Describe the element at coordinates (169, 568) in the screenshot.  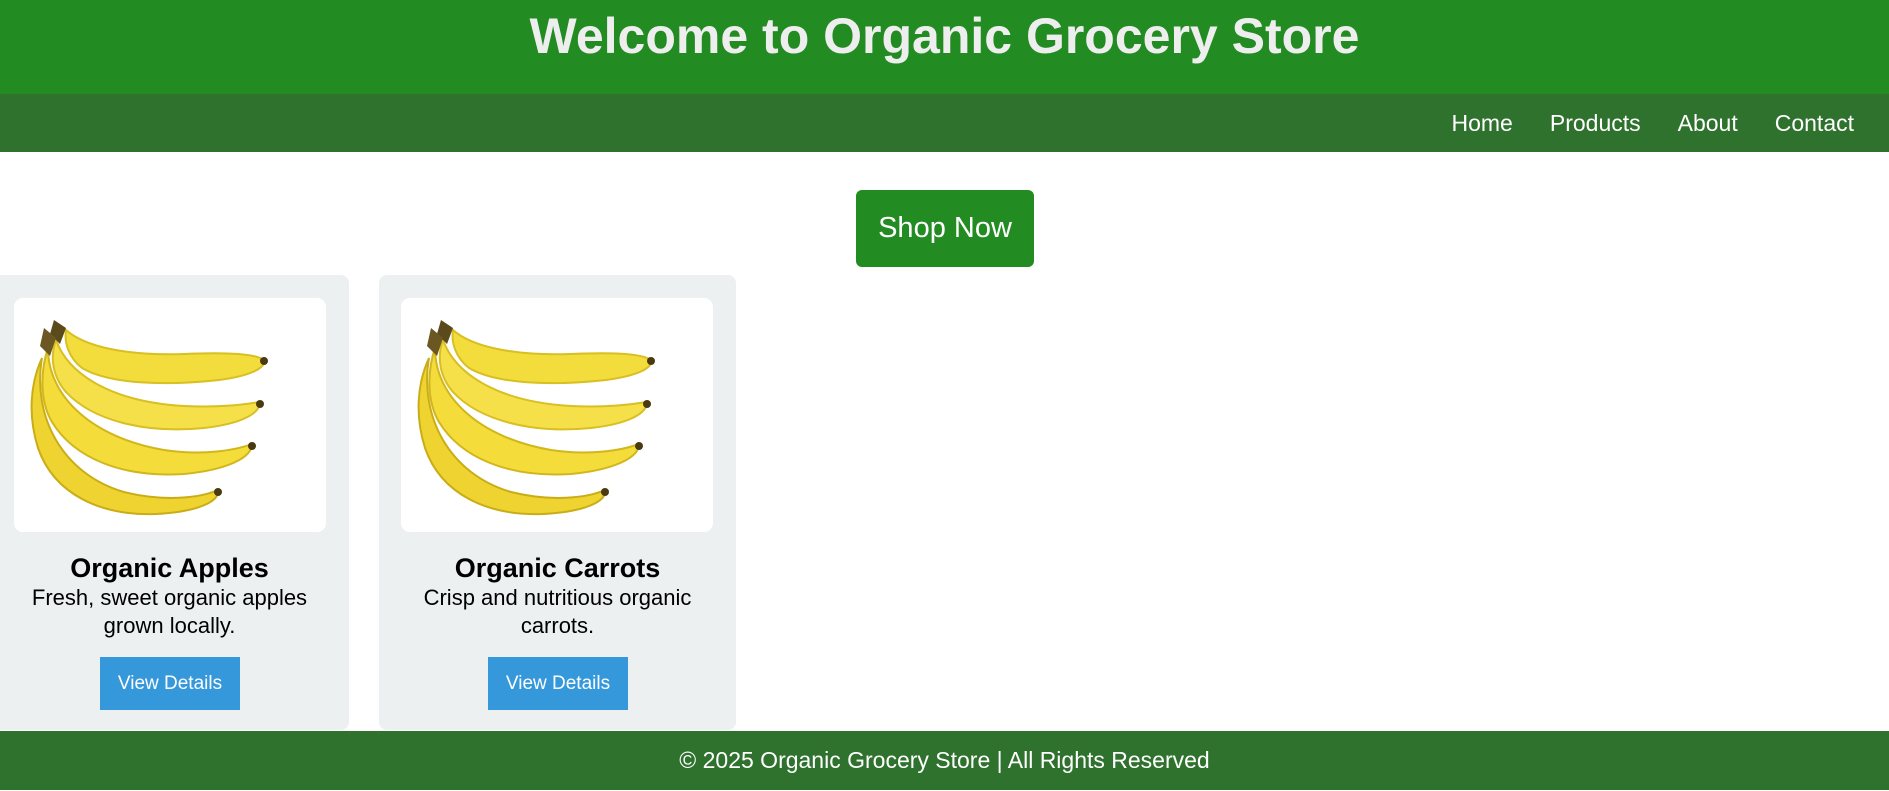
I see `product-name: Organic Apples` at that location.